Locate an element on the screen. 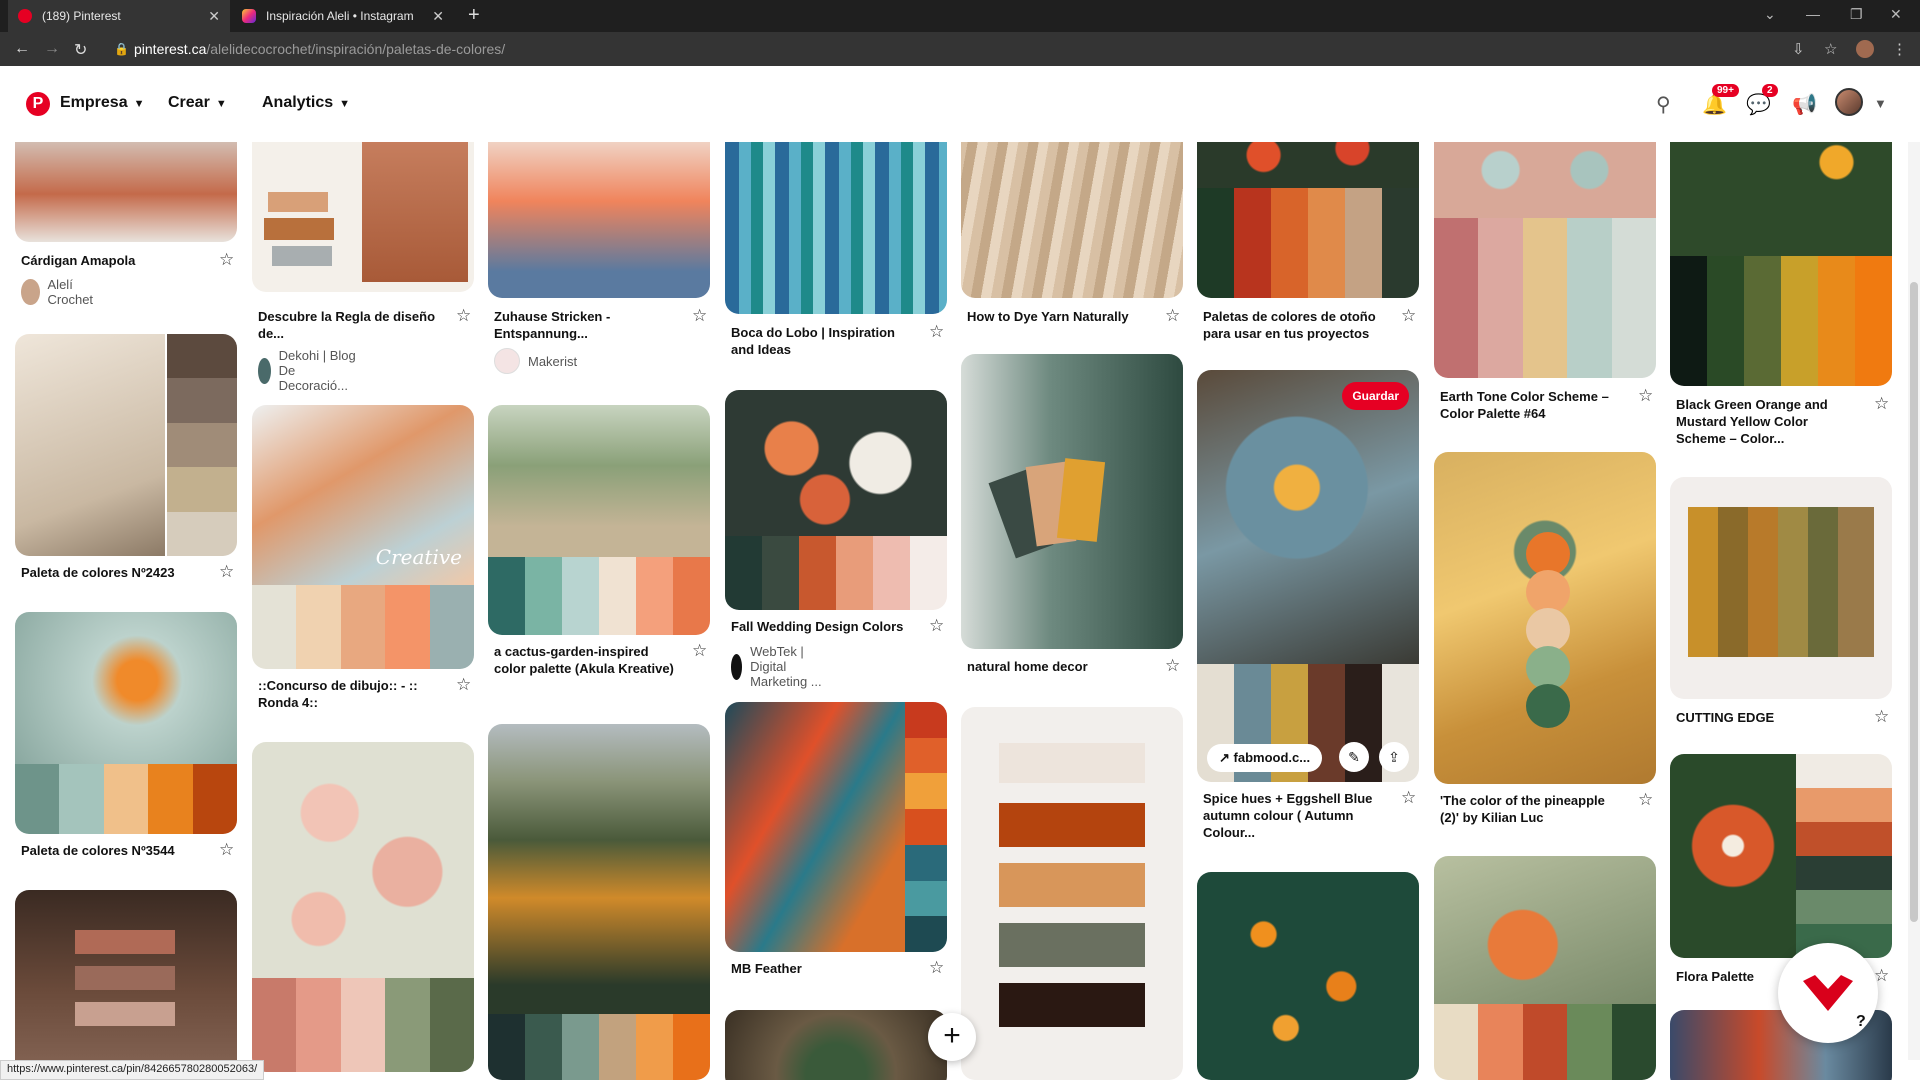 This screenshot has height=1080, width=1920. pinterest-logo-icon: P is located at coordinates (38, 104).